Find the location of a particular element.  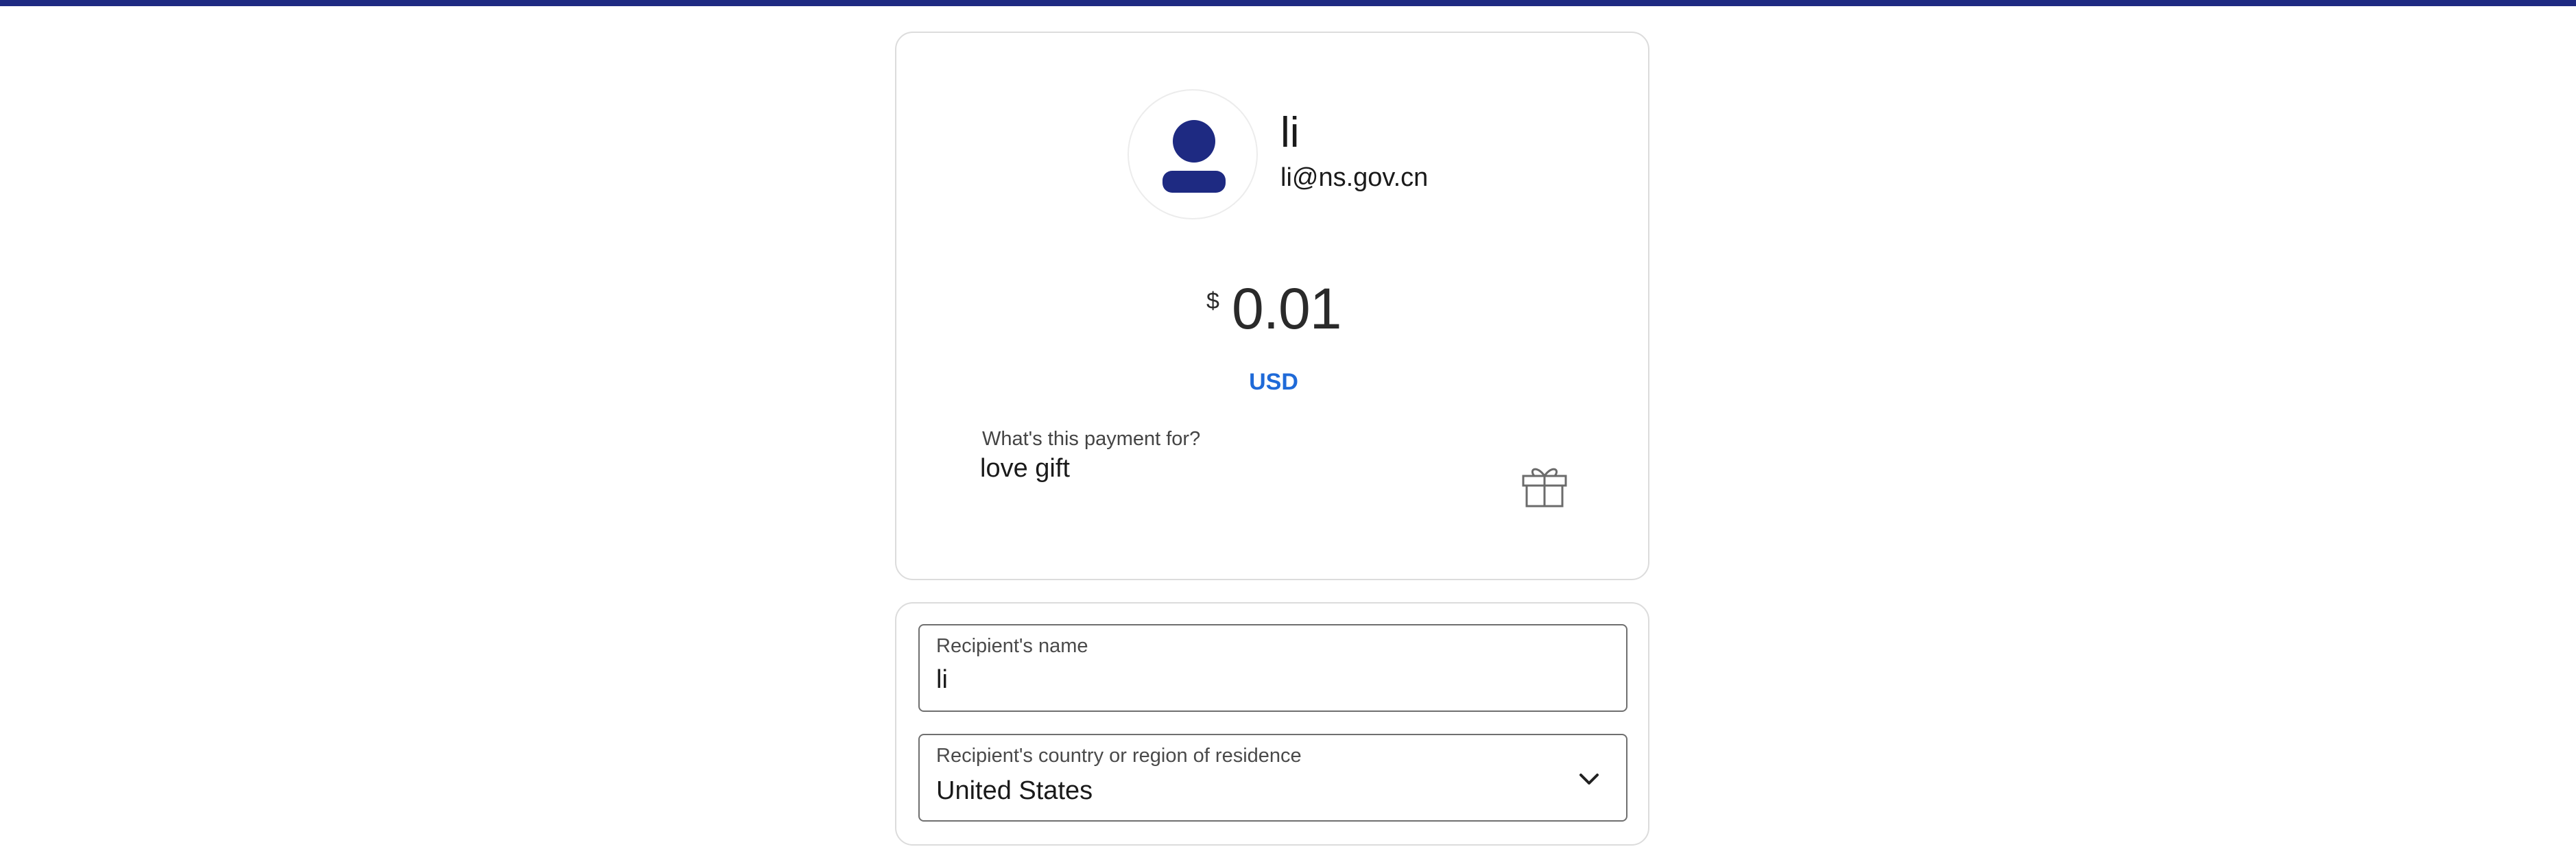

currency-symbol: $ is located at coordinates (1212, 301).